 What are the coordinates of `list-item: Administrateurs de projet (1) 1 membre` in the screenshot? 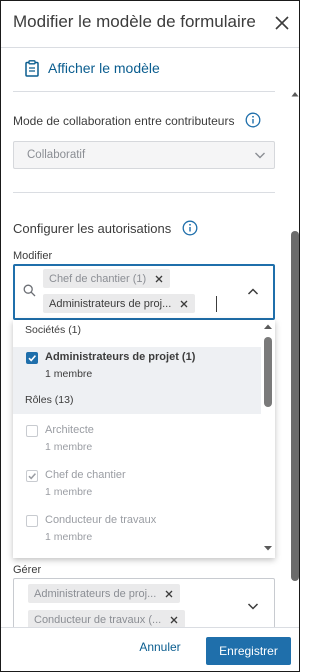 It's located at (137, 369).